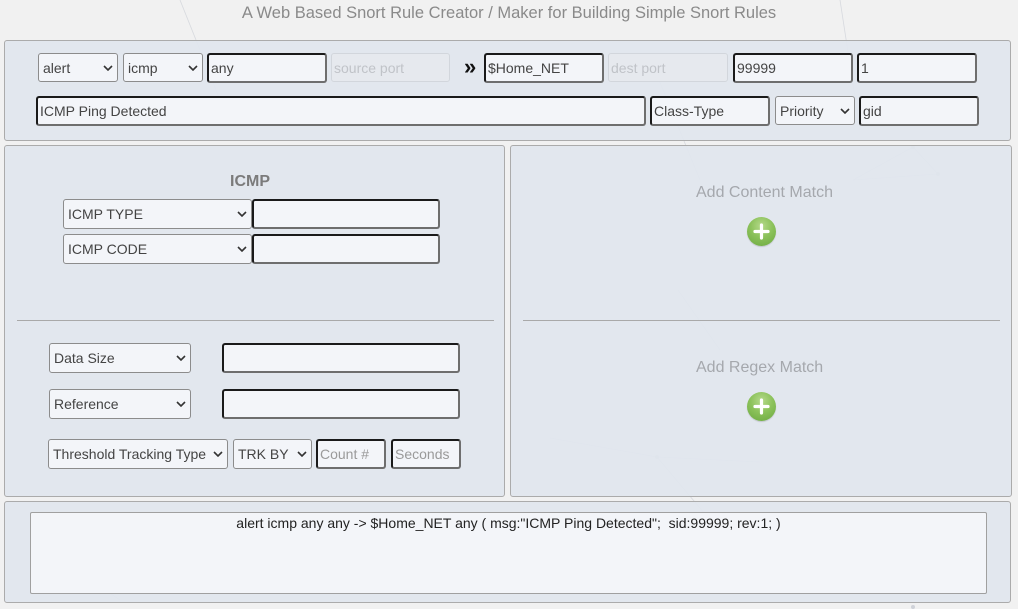 This screenshot has height=609, width=1018. What do you see at coordinates (638, 67) in the screenshot?
I see `dest-port-placeholder: dest port` at bounding box center [638, 67].